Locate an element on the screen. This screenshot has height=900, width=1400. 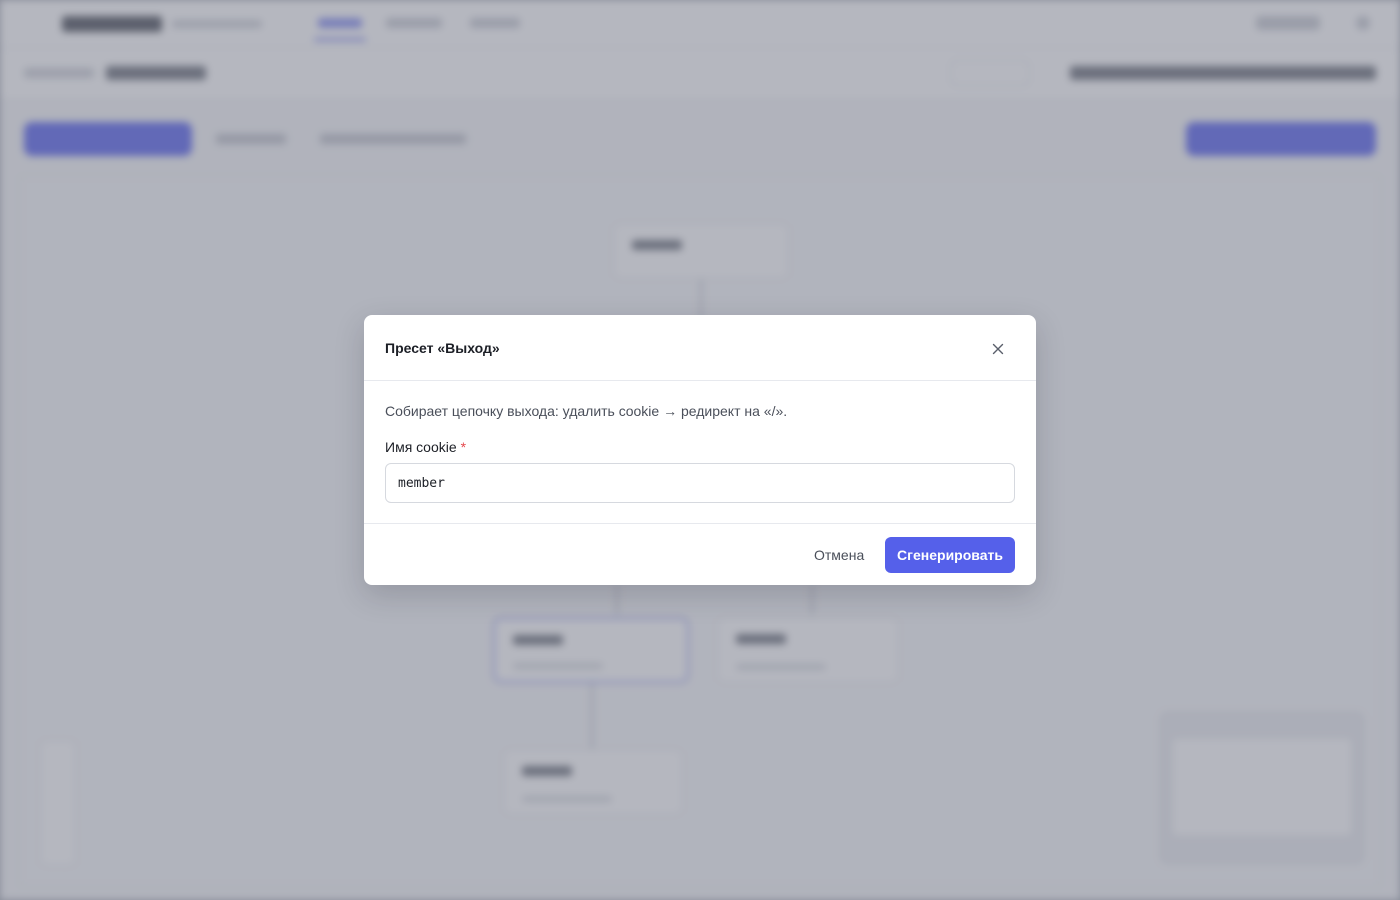
generate-button: Сгенерировать is located at coordinates (950, 555).